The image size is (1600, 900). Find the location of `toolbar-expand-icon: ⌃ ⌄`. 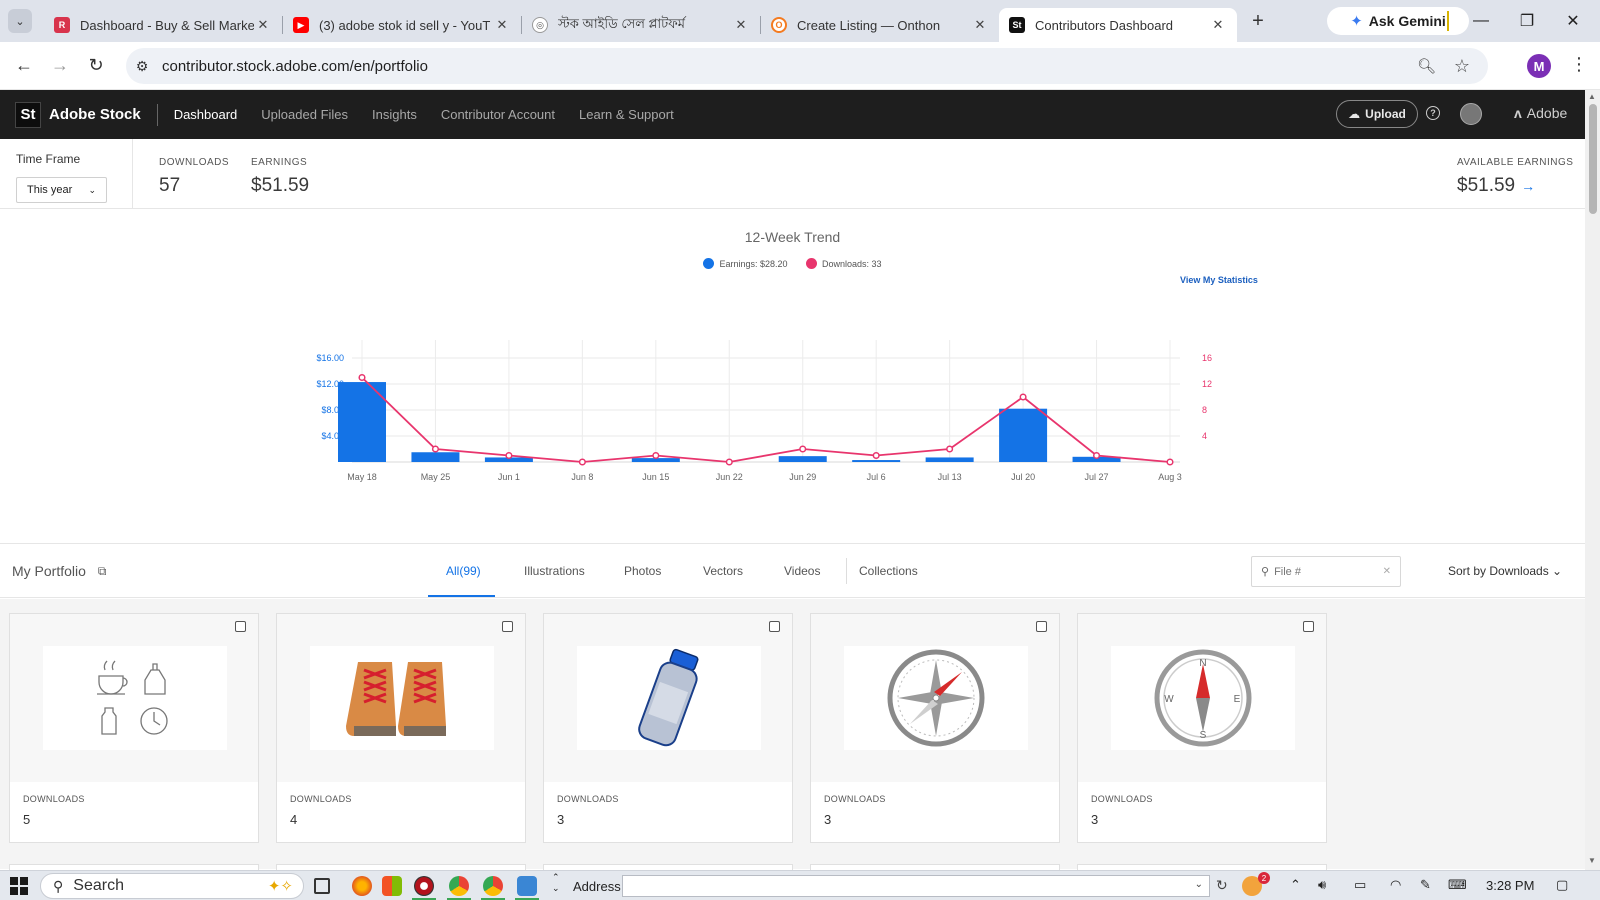

toolbar-expand-icon: ⌃ ⌄ is located at coordinates (556, 883).